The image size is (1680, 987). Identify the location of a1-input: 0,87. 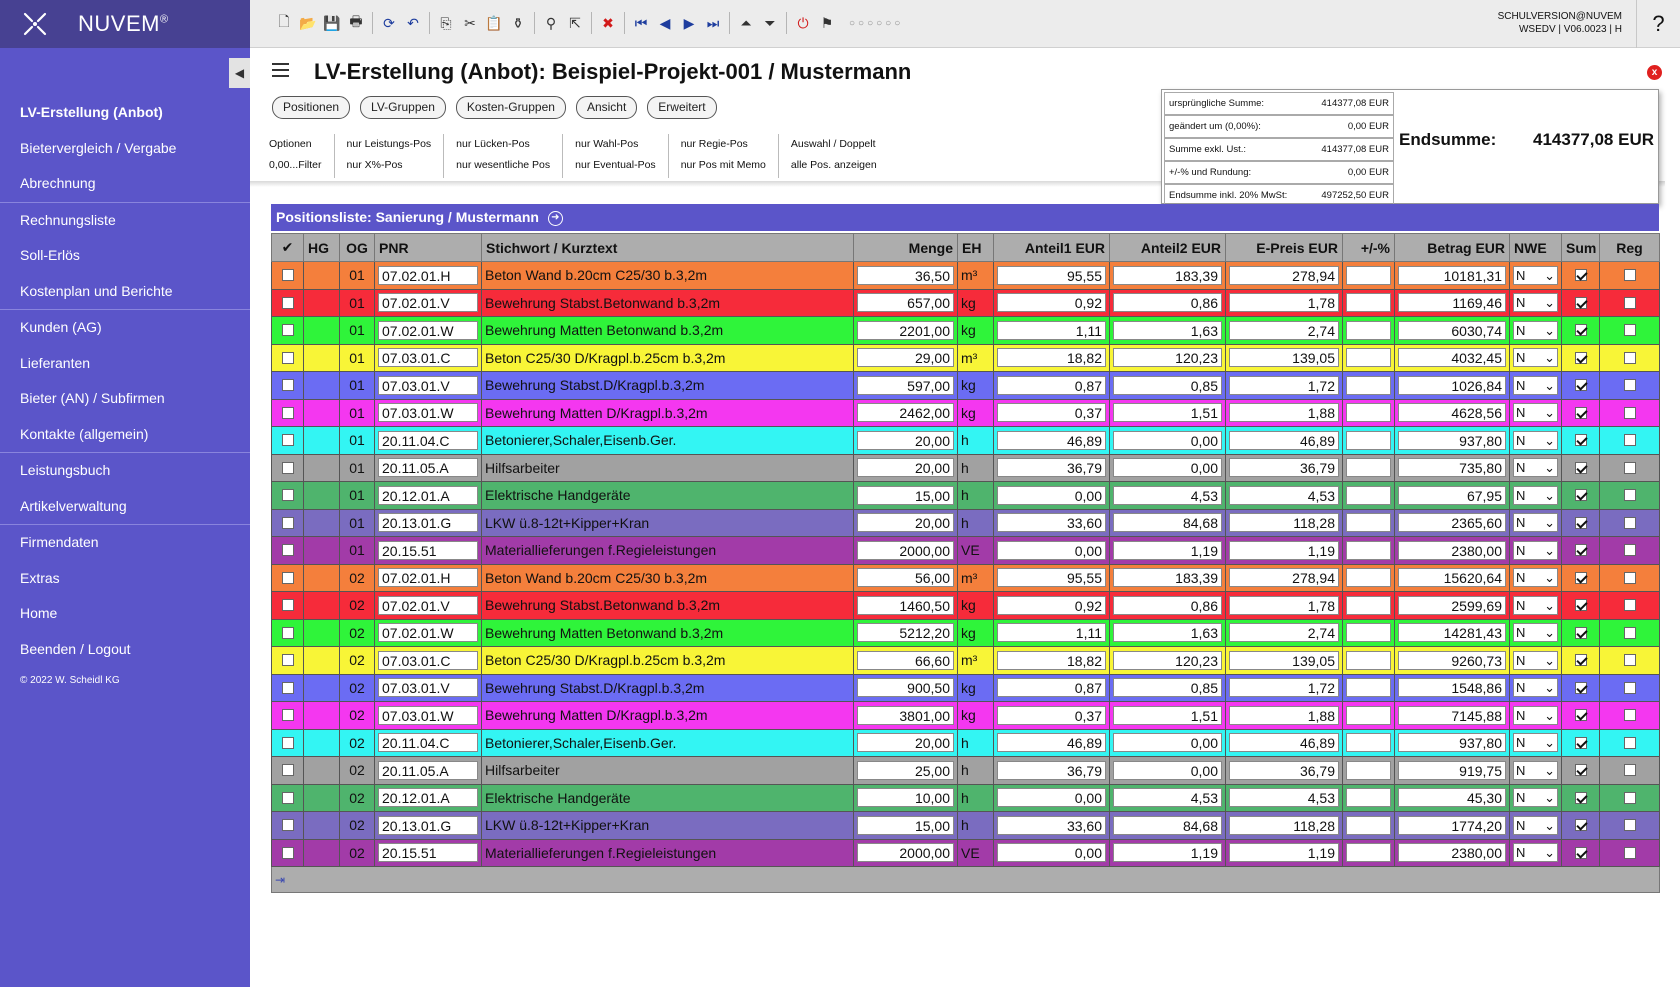
(1051, 385).